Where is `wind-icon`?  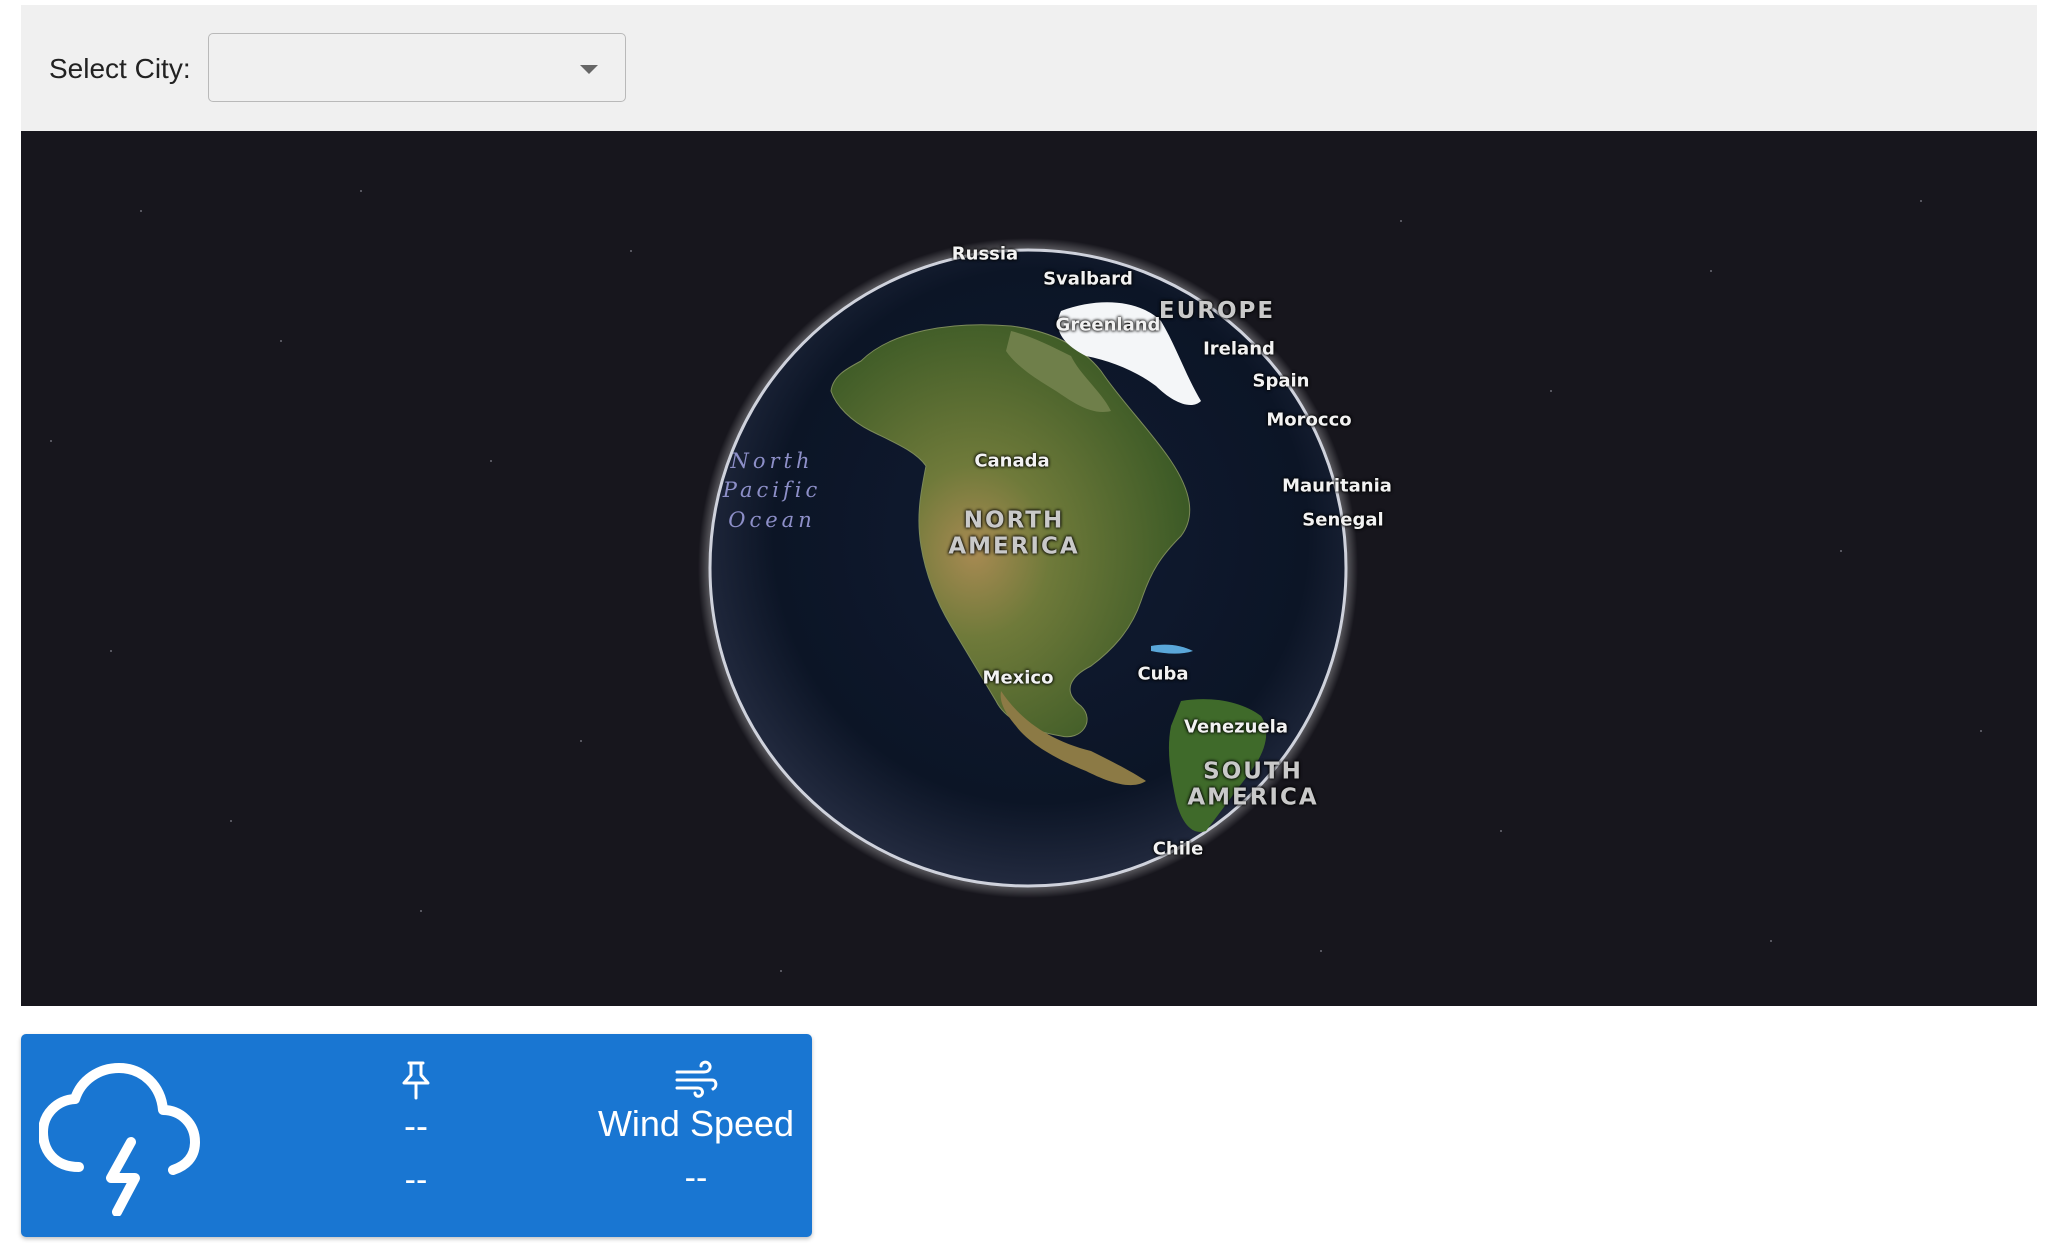 wind-icon is located at coordinates (696, 1079).